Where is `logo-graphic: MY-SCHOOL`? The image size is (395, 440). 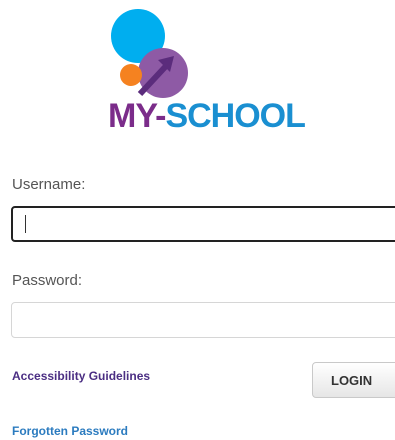 logo-graphic: MY-SCHOOL is located at coordinates (207, 72).